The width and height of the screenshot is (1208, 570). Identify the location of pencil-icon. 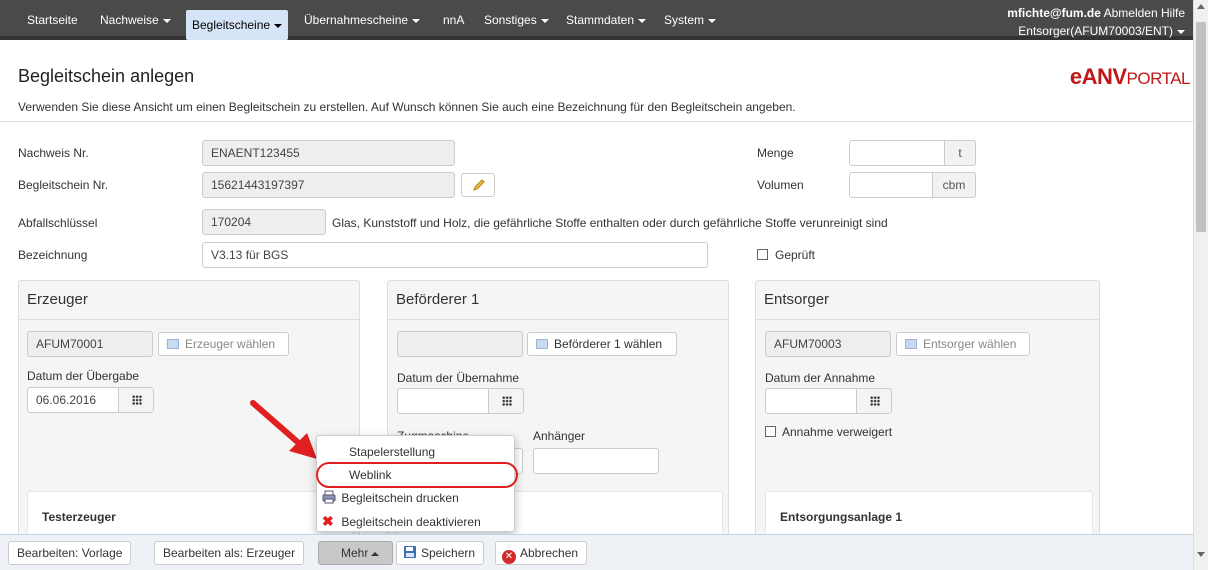
(479, 185).